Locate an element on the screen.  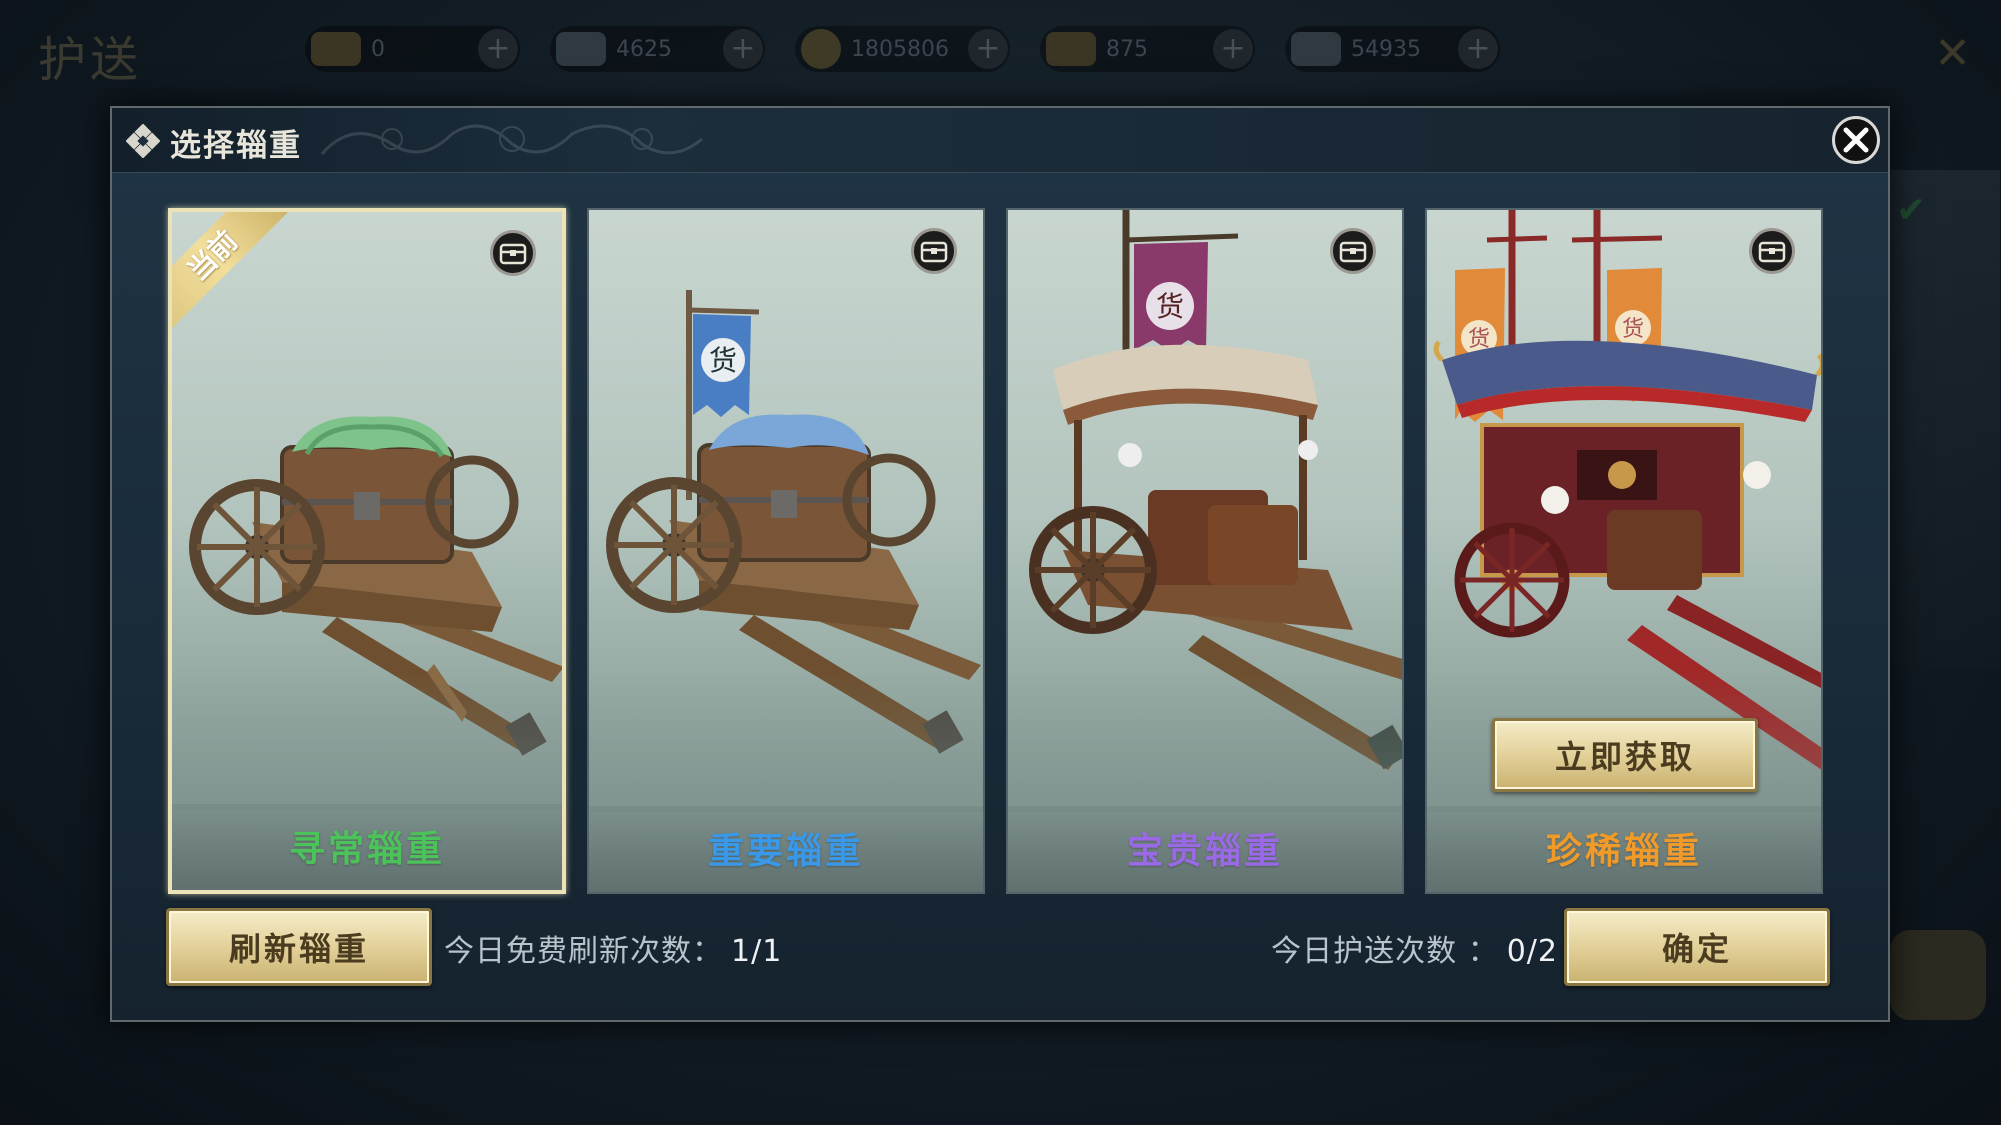
dialog-title: 选择辎重 is located at coordinates (236, 146).